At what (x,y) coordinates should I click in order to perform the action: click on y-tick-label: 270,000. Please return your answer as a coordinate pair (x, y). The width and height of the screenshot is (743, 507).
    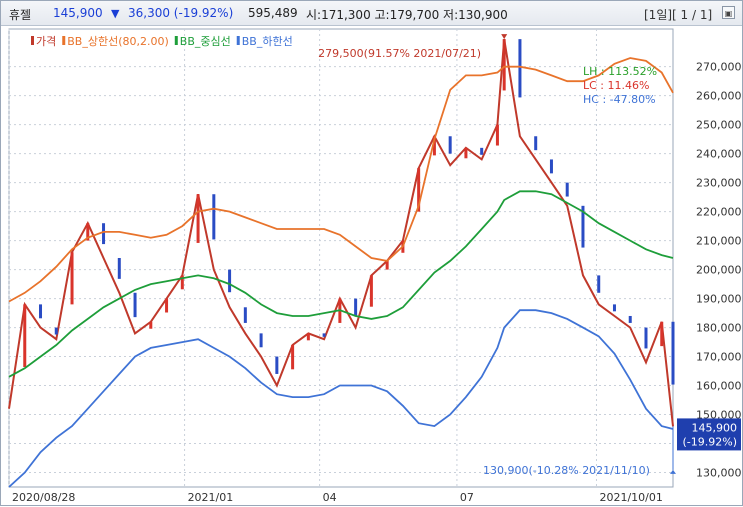
    Looking at the image, I should click on (719, 67).